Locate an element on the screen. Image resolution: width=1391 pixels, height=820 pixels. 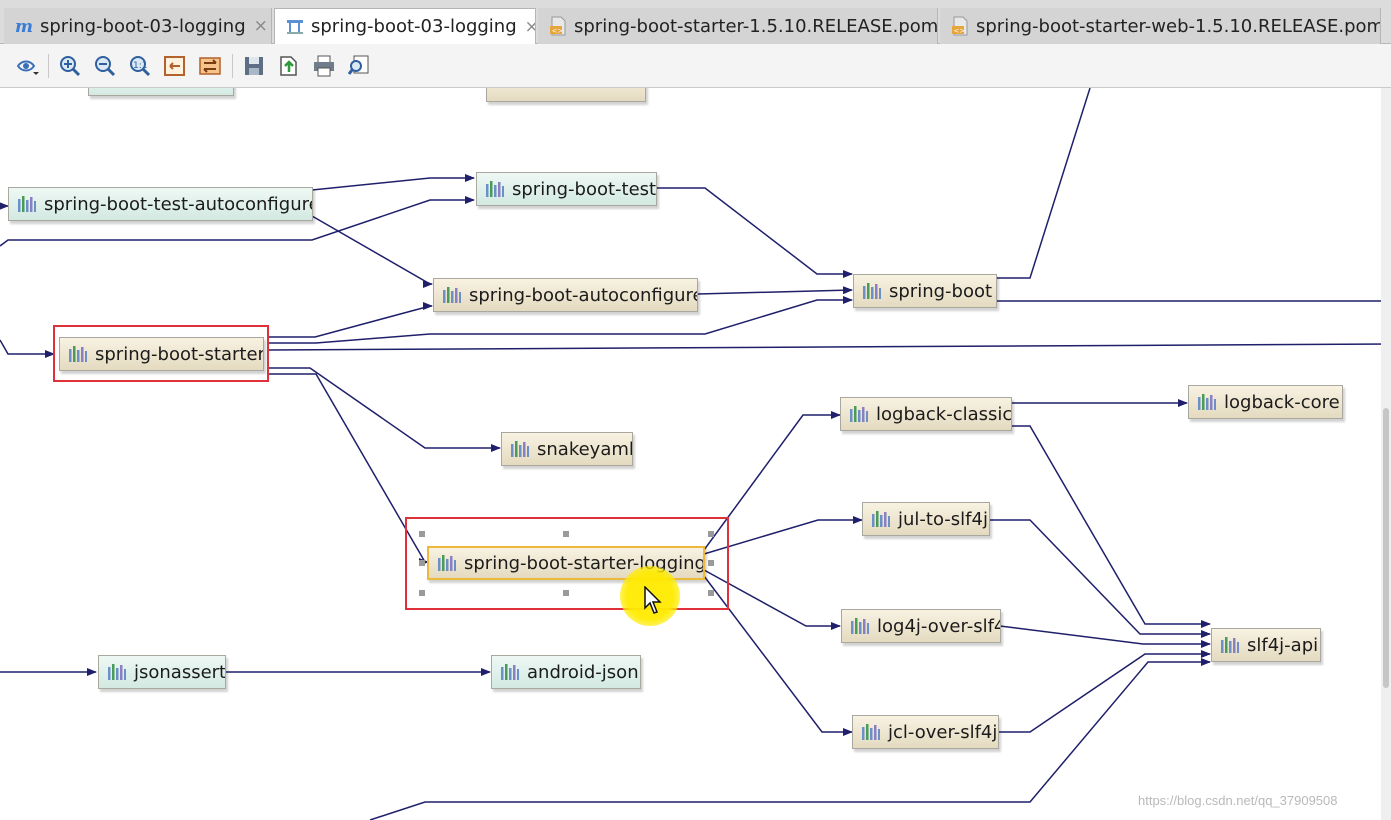
node-snakeyaml: snakeyaml is located at coordinates (567, 449).